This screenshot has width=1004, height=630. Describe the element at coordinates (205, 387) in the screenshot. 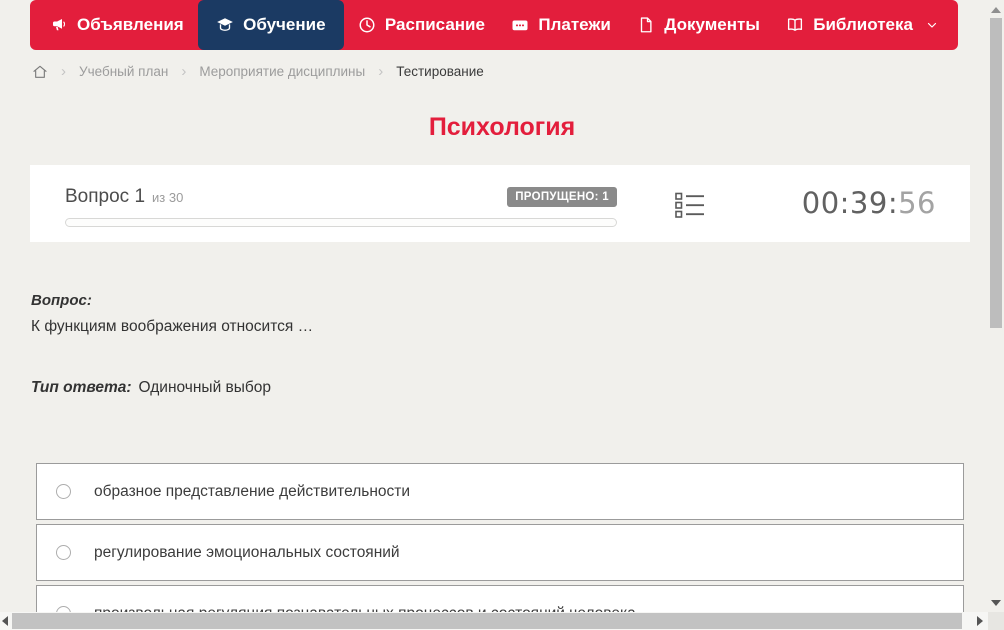

I see `answer-type-value: Одиночный выбор` at that location.